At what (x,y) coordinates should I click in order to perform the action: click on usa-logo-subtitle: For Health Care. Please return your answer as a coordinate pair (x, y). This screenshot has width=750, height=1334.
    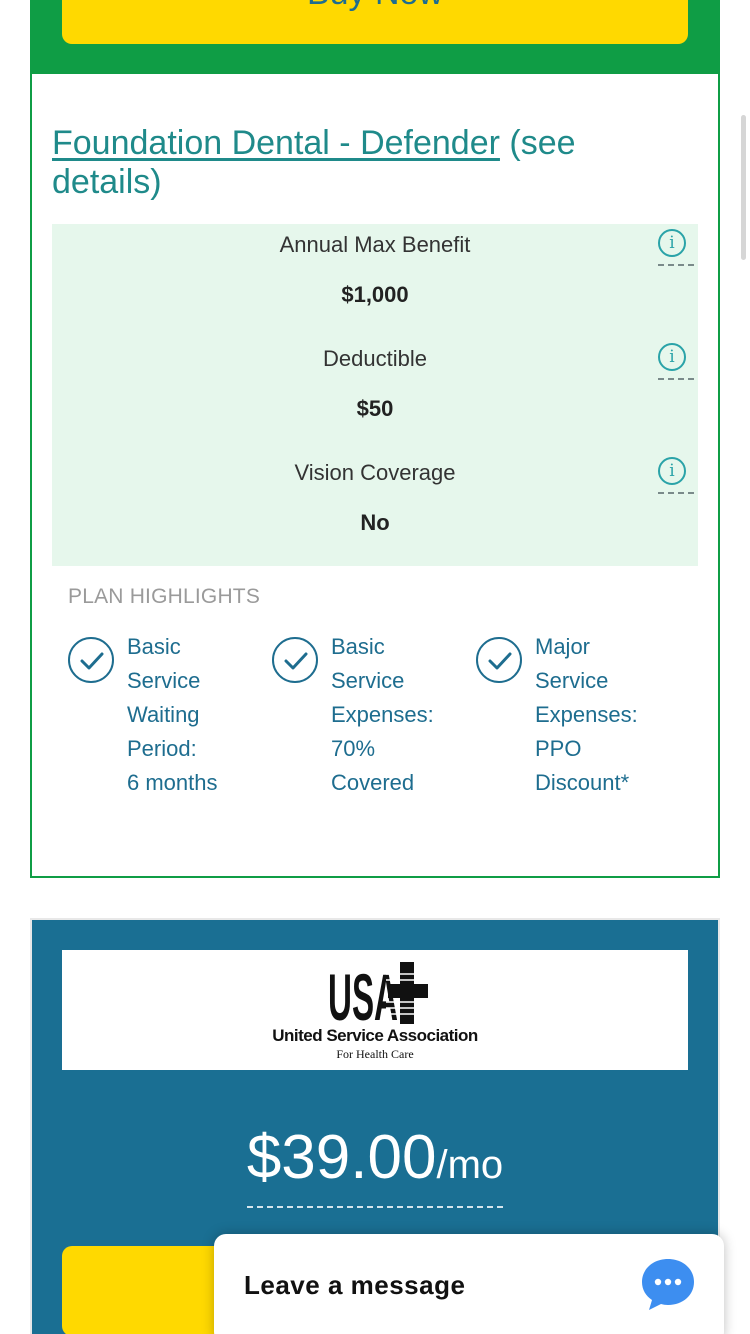
    Looking at the image, I should click on (375, 1054).